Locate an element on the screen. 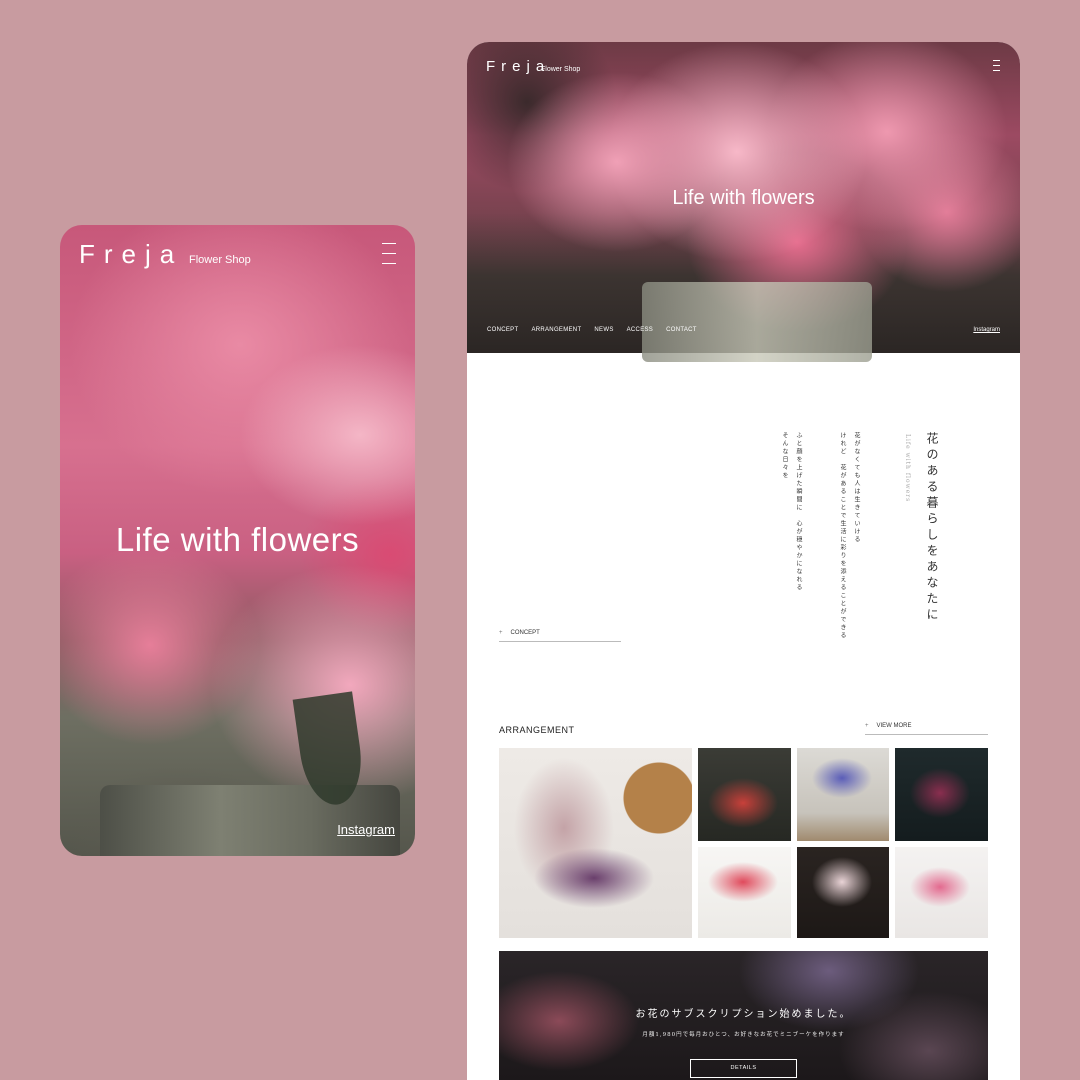 Image resolution: width=1080 pixels, height=1080 pixels. arrangement-photo-lilac is located at coordinates (595, 843).